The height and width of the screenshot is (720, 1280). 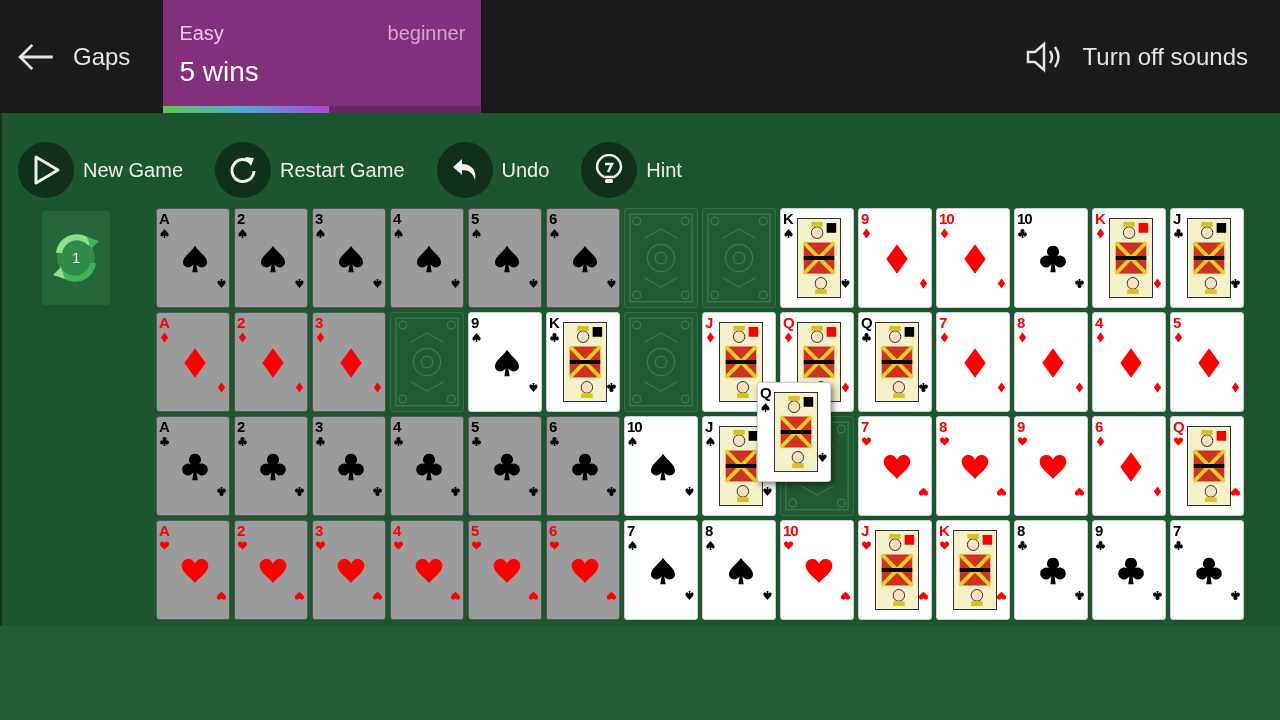 What do you see at coordinates (554, 322) in the screenshot?
I see `card-rank: K` at bounding box center [554, 322].